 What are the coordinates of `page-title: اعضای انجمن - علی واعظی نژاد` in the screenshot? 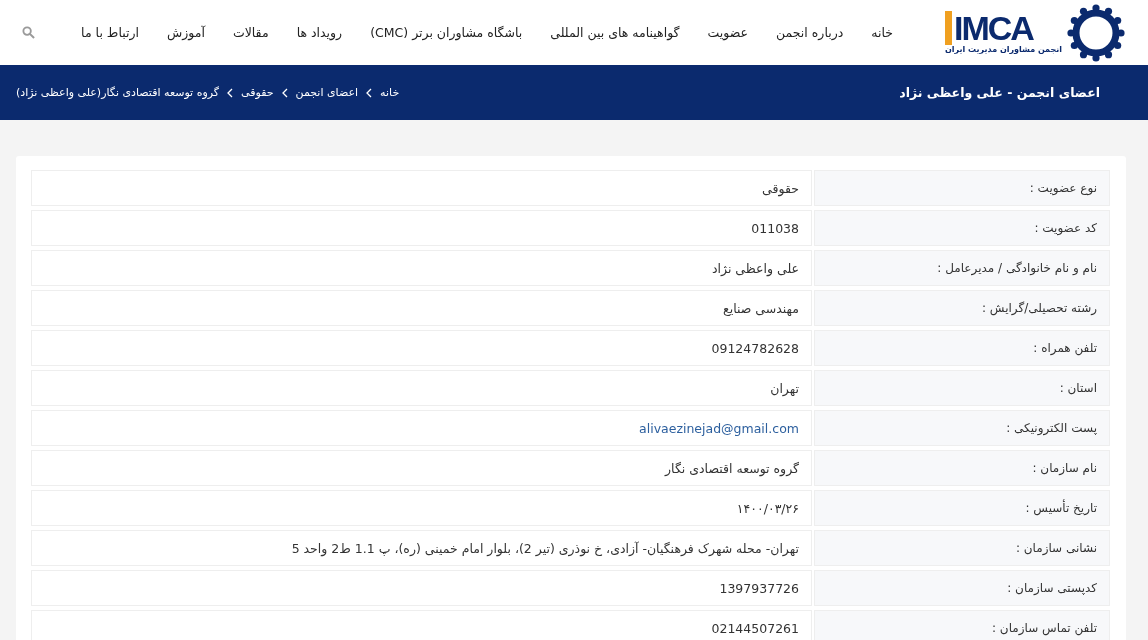 It's located at (999, 92).